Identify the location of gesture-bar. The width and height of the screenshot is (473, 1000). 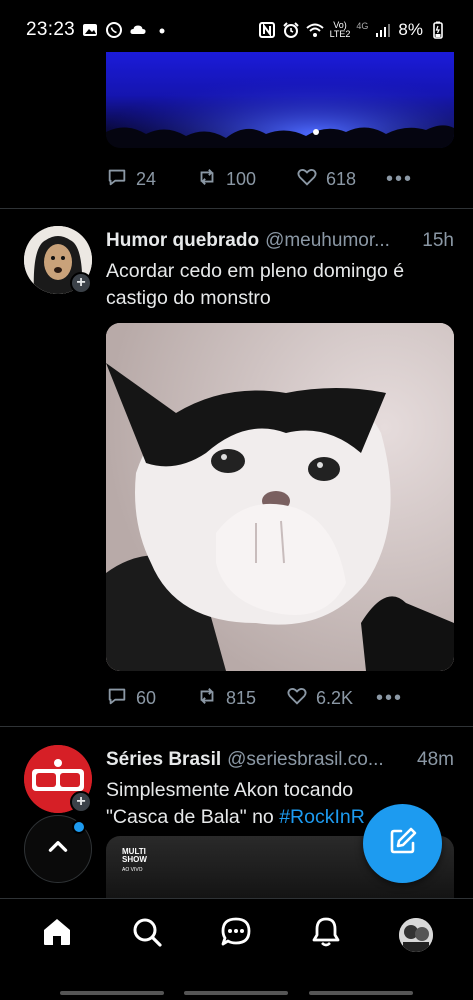
(236, 993).